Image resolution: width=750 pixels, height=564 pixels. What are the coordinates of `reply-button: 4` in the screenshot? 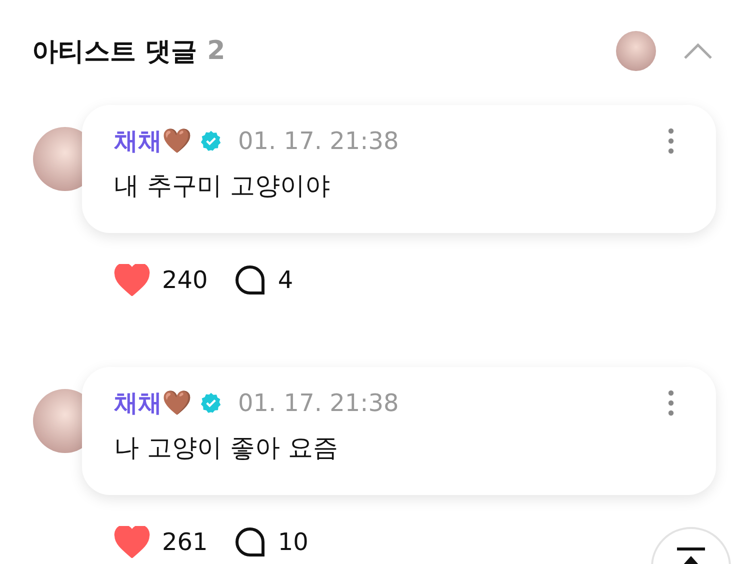 It's located at (264, 280).